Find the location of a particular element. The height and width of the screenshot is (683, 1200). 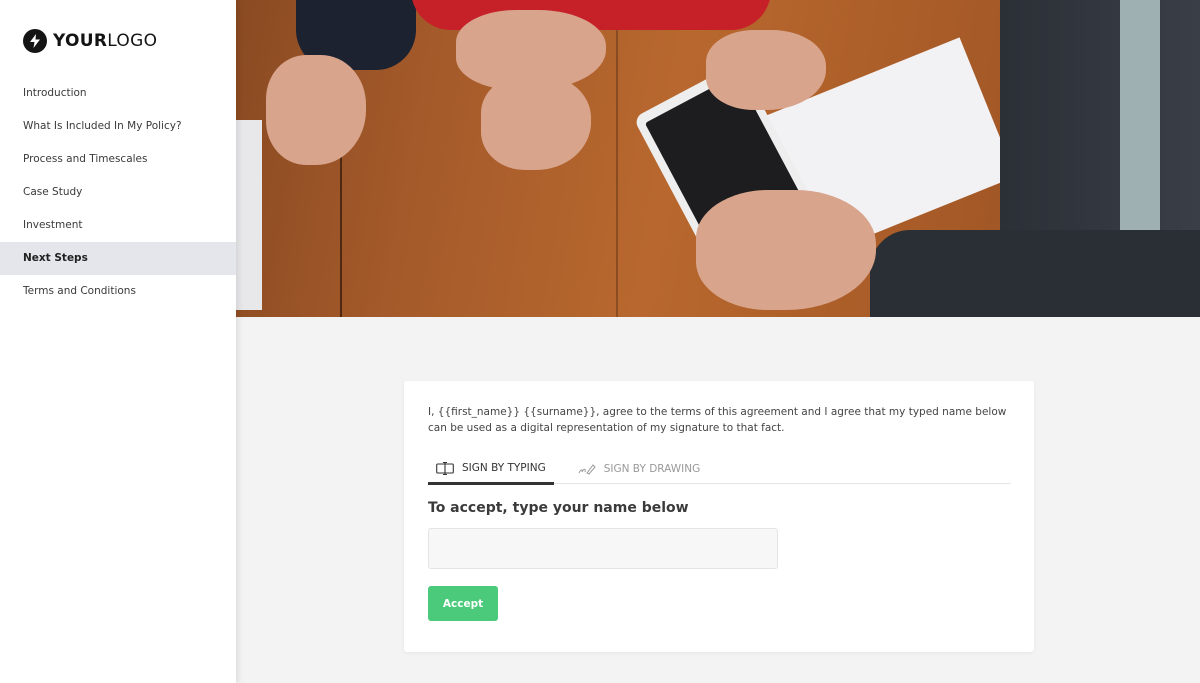

sidebar-item-policy: What Is Included In My Policy? is located at coordinates (118, 126).